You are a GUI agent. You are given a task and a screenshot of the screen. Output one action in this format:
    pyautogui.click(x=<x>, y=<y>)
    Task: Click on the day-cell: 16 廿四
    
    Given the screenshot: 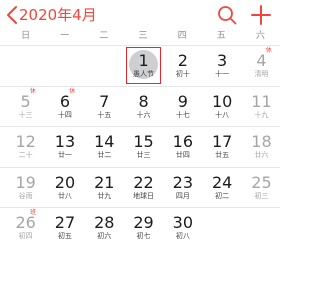 What is the action you would take?
    pyautogui.click(x=182, y=147)
    